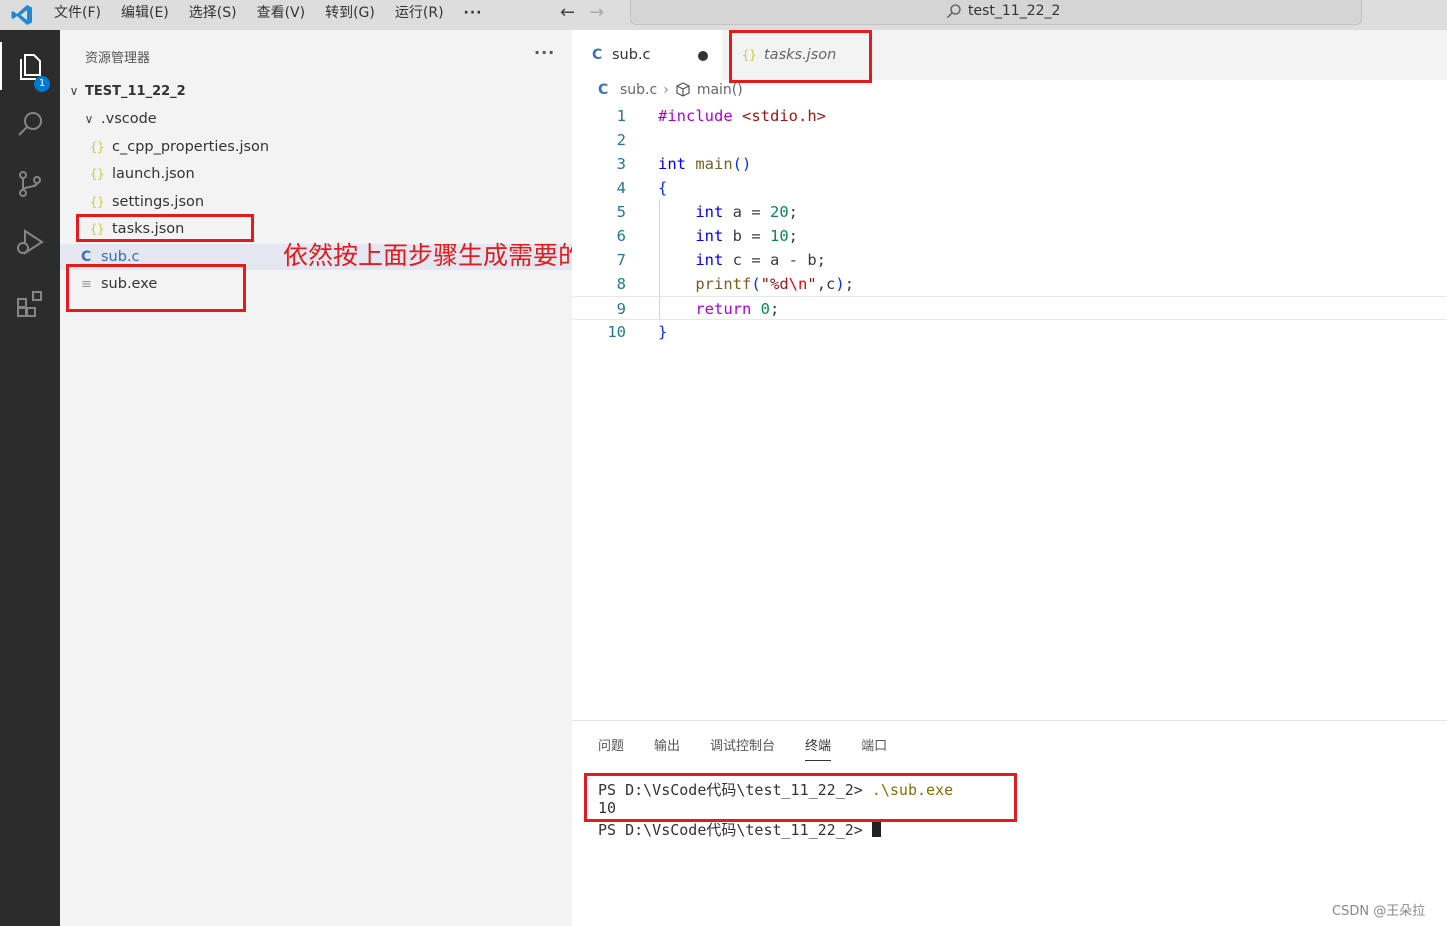 This screenshot has width=1447, height=926. Describe the element at coordinates (30, 67) in the screenshot. I see `explorer-activity: 1` at that location.